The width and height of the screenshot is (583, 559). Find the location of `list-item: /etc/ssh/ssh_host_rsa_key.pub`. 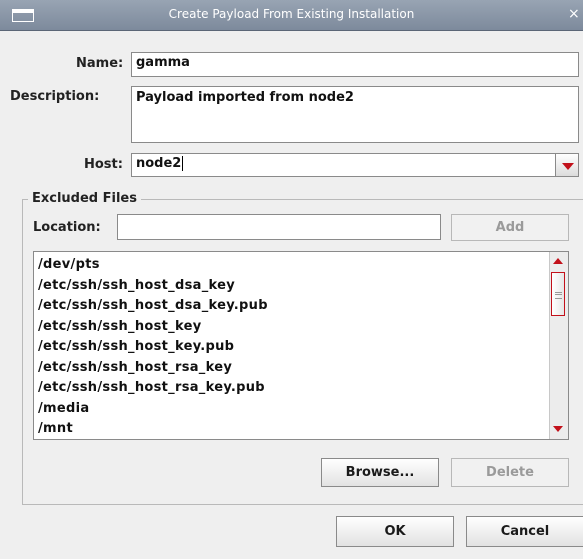

list-item: /etc/ssh/ssh_host_rsa_key.pub is located at coordinates (293, 388).